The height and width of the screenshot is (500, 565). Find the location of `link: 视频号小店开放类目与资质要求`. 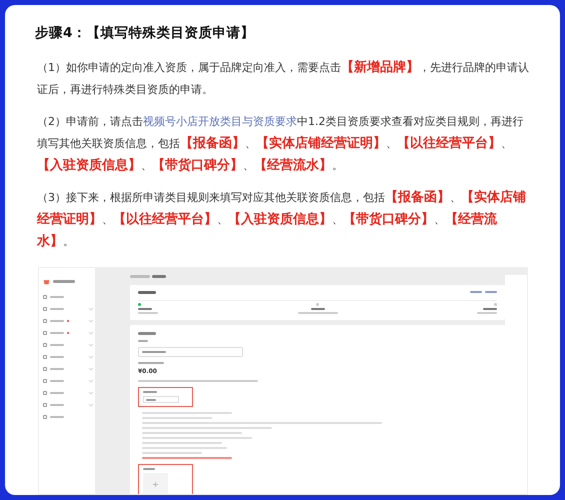

link: 视频号小店开放类目与资质要求 is located at coordinates (220, 121).